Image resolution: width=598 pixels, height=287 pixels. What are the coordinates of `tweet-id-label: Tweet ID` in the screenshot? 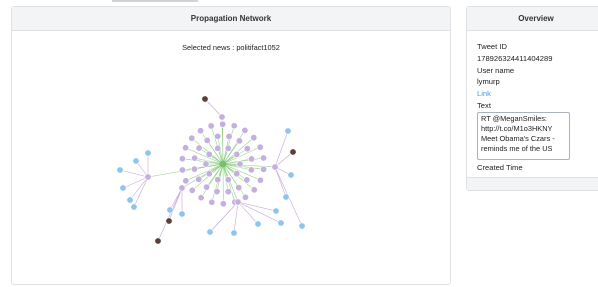 It's located at (492, 46).